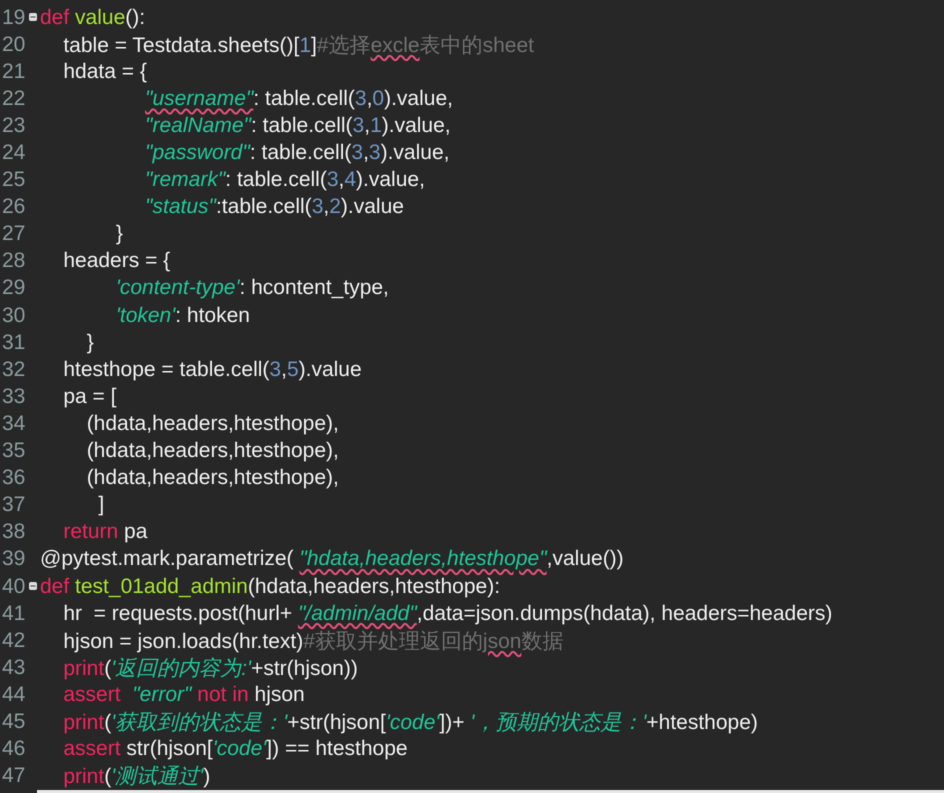 This screenshot has width=944, height=793. What do you see at coordinates (100, 505) in the screenshot?
I see `code-line: ]` at bounding box center [100, 505].